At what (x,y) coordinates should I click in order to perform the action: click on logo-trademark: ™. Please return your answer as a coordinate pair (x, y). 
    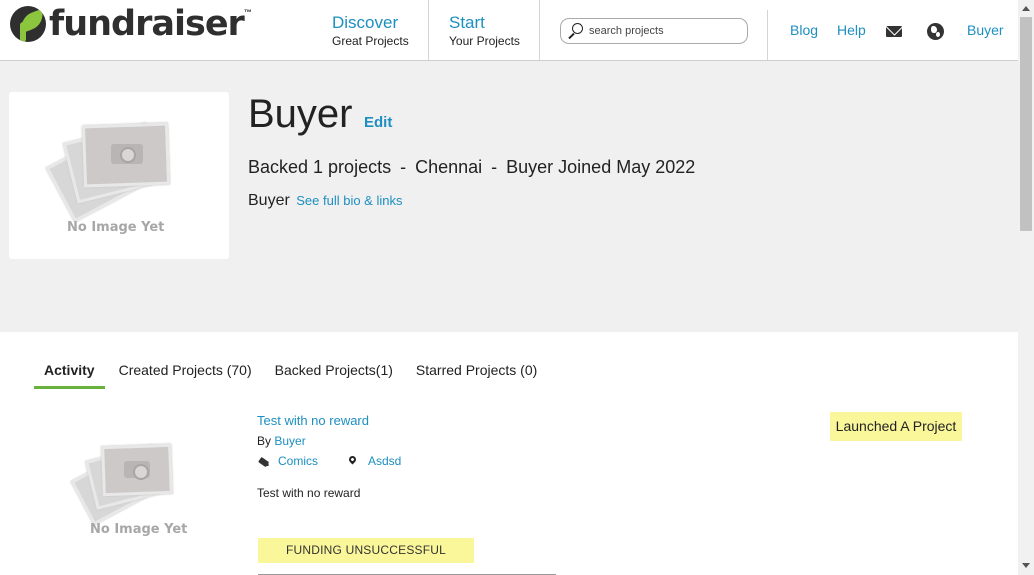
    Looking at the image, I should click on (247, 12).